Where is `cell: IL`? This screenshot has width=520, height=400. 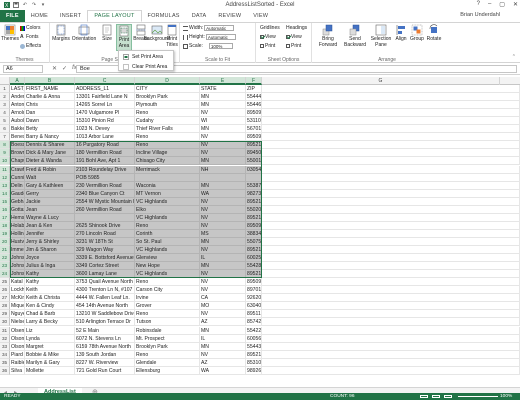
cell: IL is located at coordinates (223, 258).